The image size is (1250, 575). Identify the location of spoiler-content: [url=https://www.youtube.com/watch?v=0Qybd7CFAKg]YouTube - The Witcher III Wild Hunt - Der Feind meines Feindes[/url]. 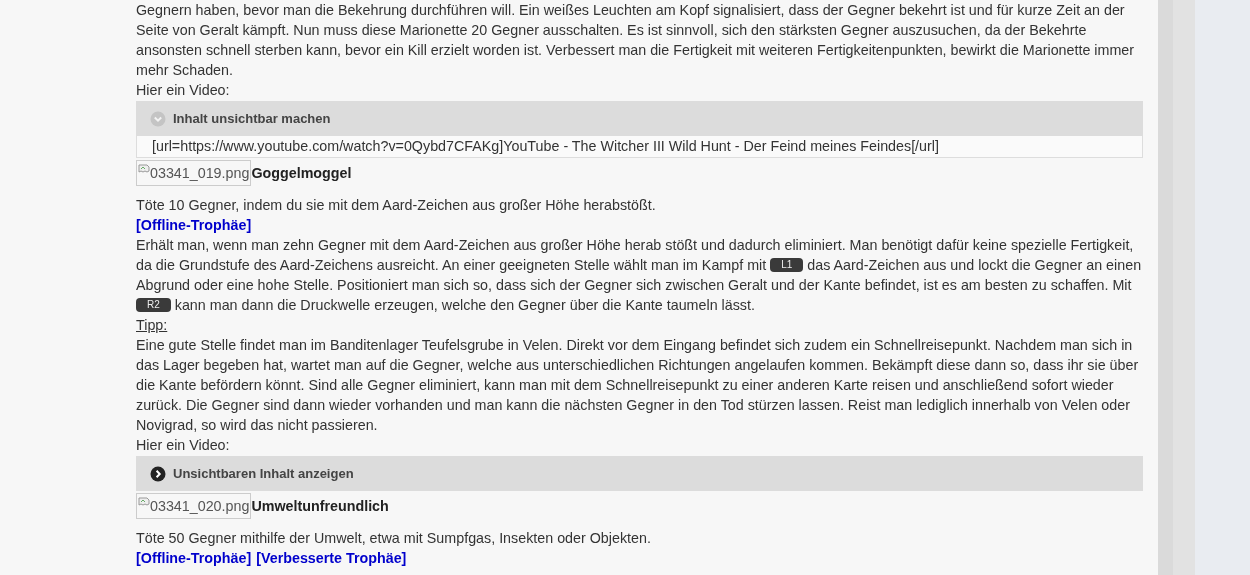
(639, 147).